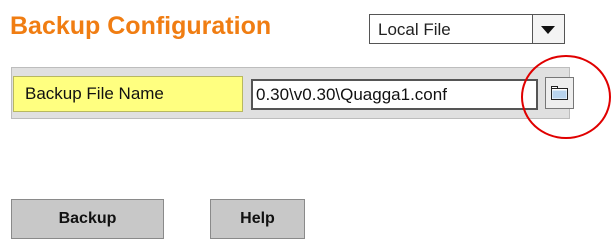 The image size is (612, 242). What do you see at coordinates (141, 26) in the screenshot?
I see `page-title: Backup Configuration` at bounding box center [141, 26].